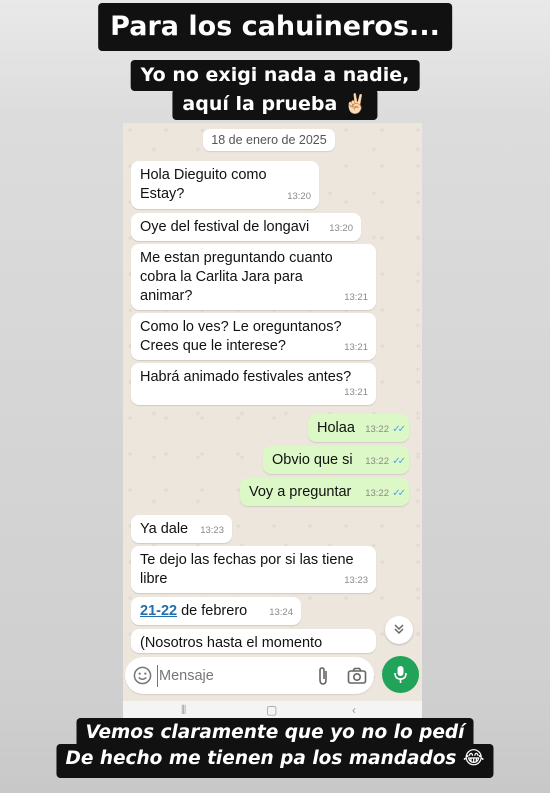  Describe the element at coordinates (269, 140) in the screenshot. I see `date-chip: 18 de enero de 2025` at that location.